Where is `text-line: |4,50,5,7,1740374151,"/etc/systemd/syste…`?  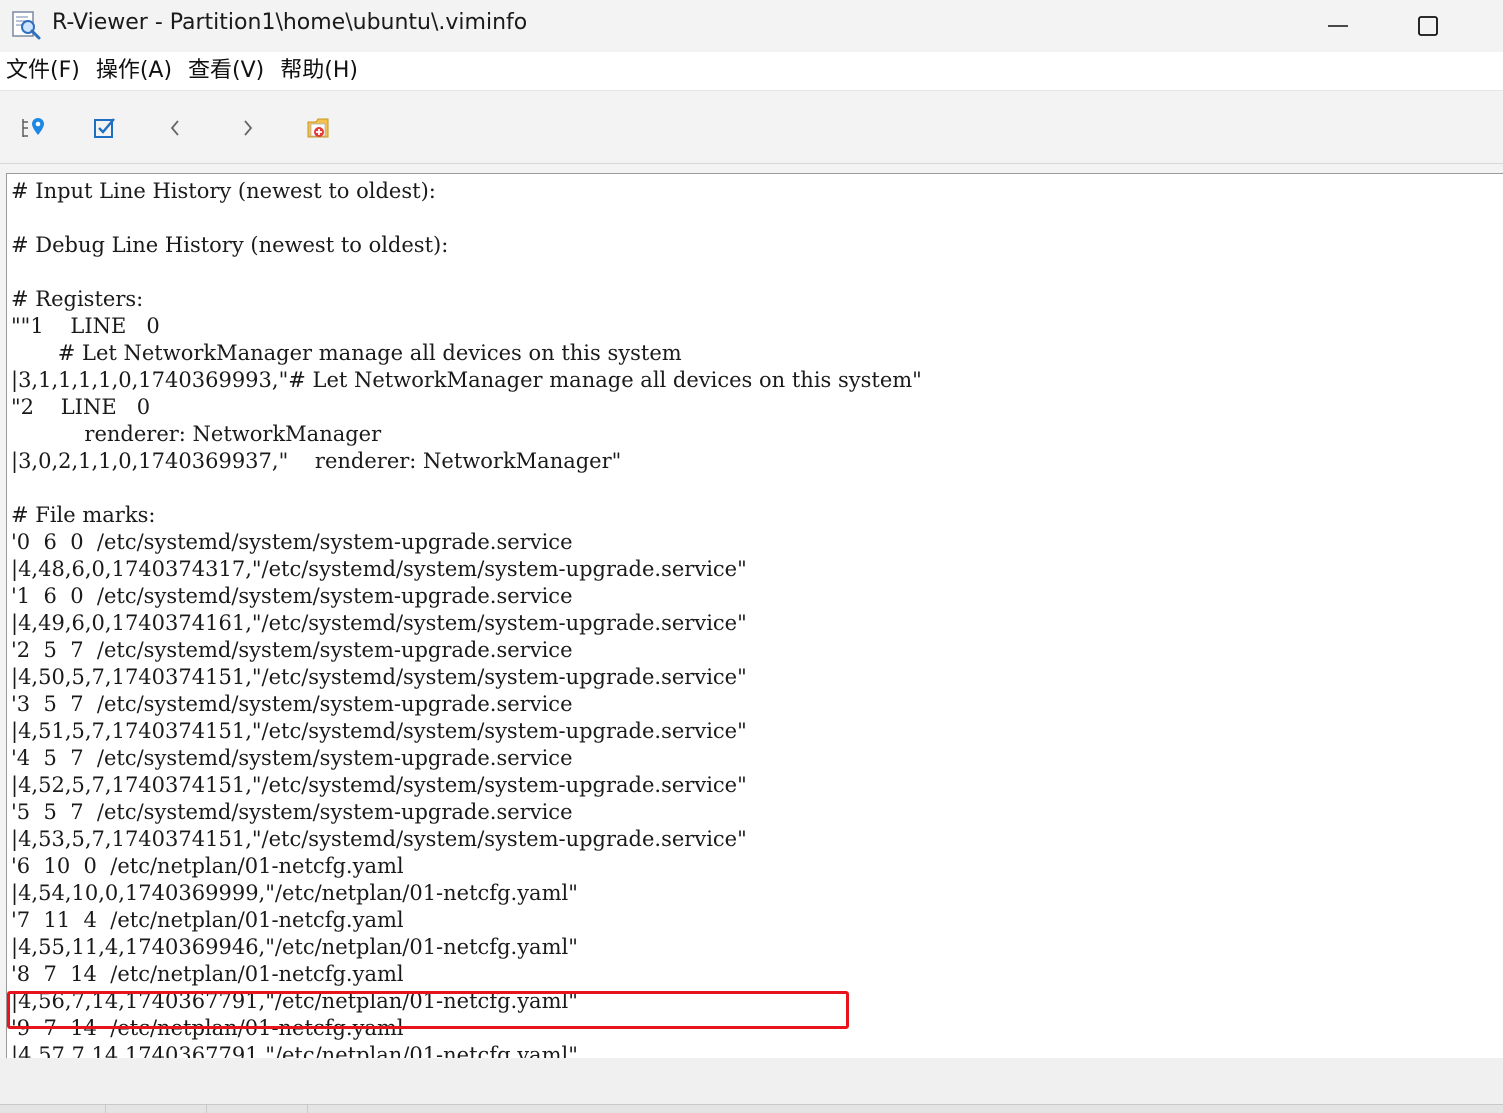 text-line: |4,50,5,7,1740374151,"/etc/systemd/syste… is located at coordinates (379, 677).